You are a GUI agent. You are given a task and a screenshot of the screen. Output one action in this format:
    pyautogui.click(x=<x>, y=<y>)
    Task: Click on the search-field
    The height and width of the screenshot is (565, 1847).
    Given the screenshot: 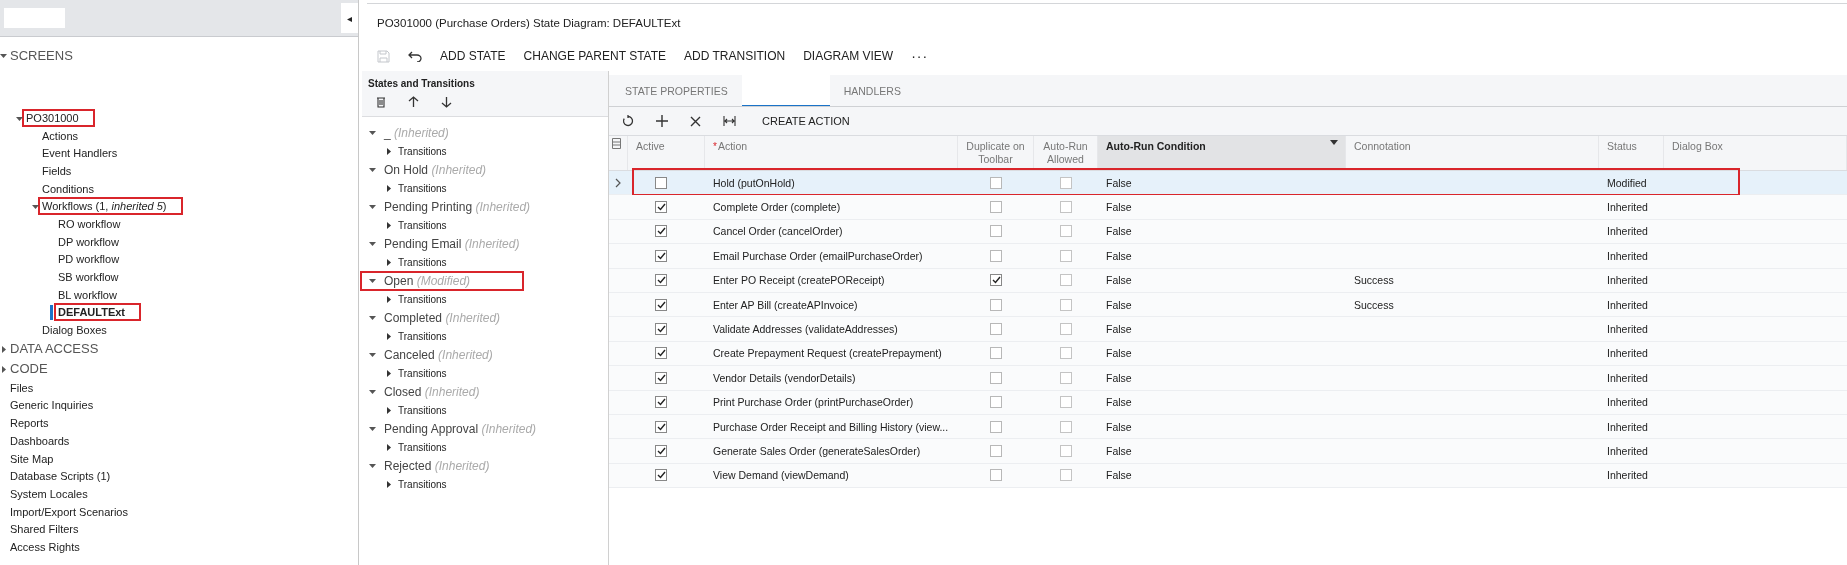 What is the action you would take?
    pyautogui.click(x=34, y=18)
    